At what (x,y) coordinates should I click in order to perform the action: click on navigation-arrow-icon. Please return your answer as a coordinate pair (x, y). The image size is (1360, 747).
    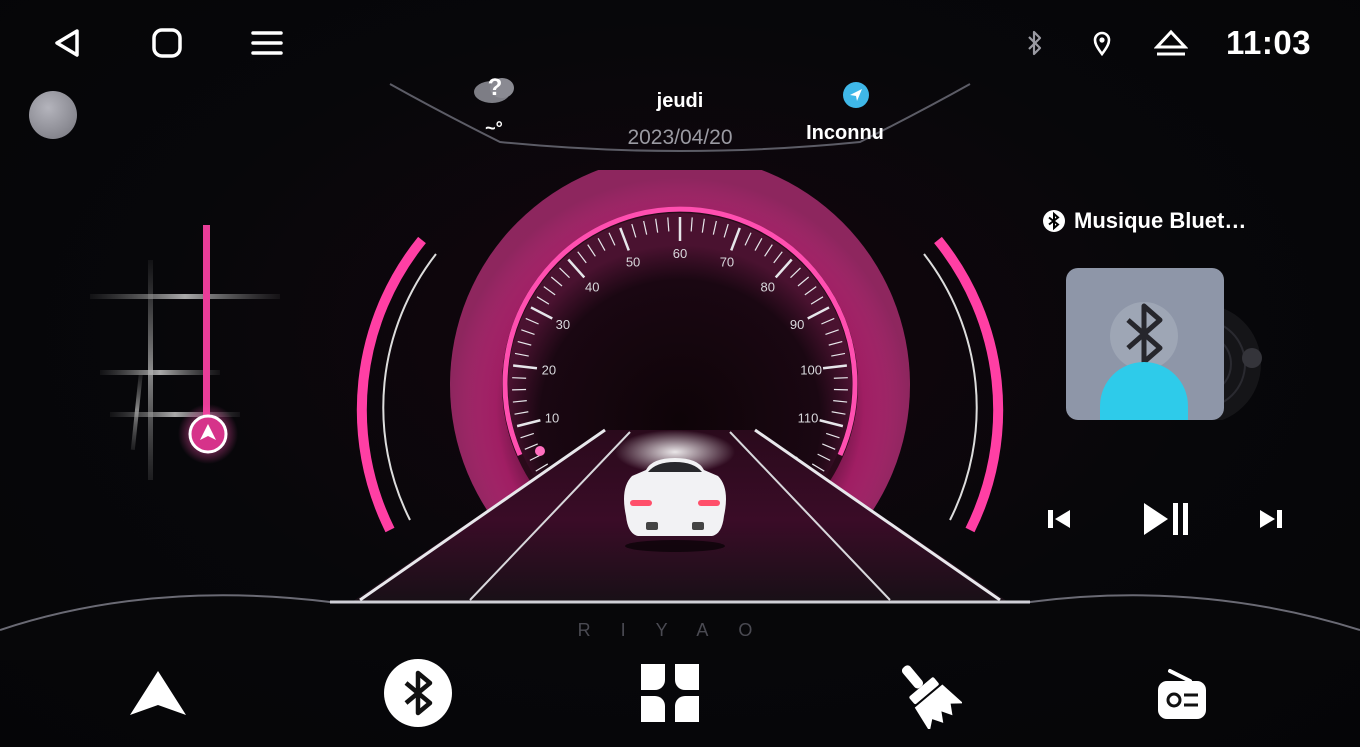
    Looking at the image, I should click on (856, 95).